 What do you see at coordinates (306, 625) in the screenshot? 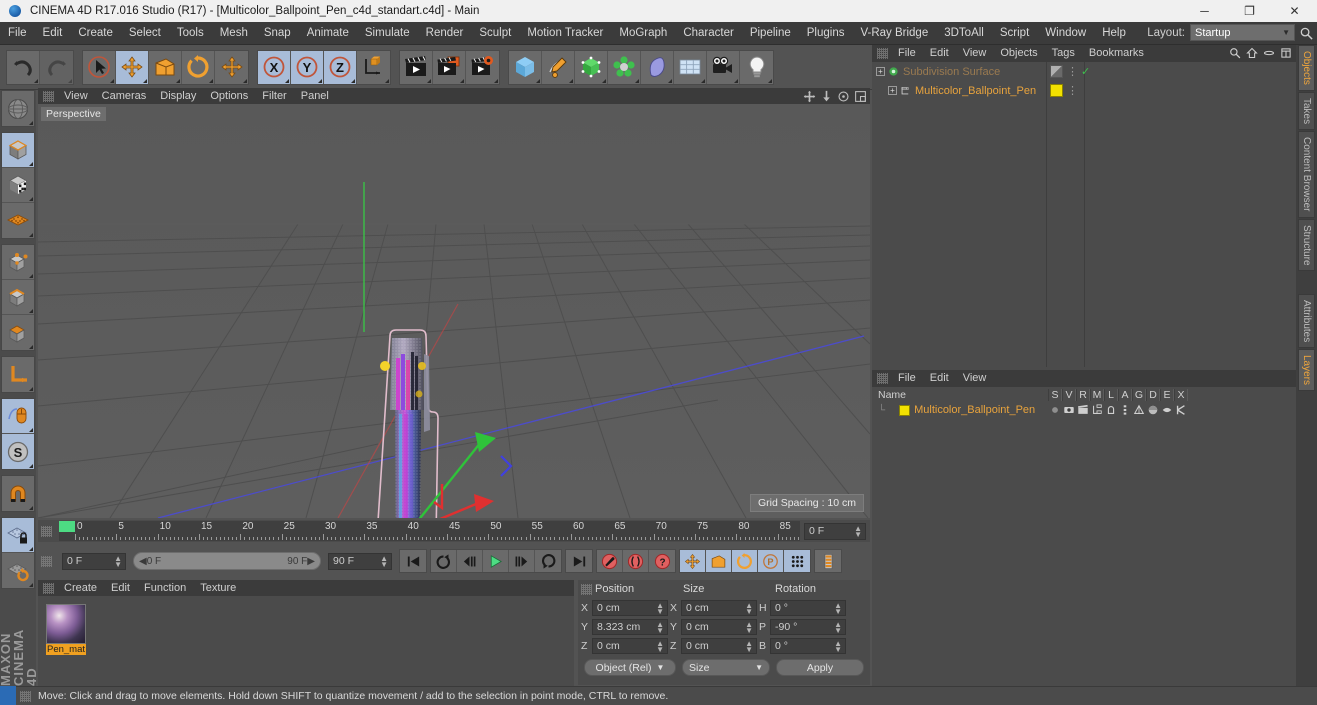
I see `material-list: Pen_mat` at bounding box center [306, 625].